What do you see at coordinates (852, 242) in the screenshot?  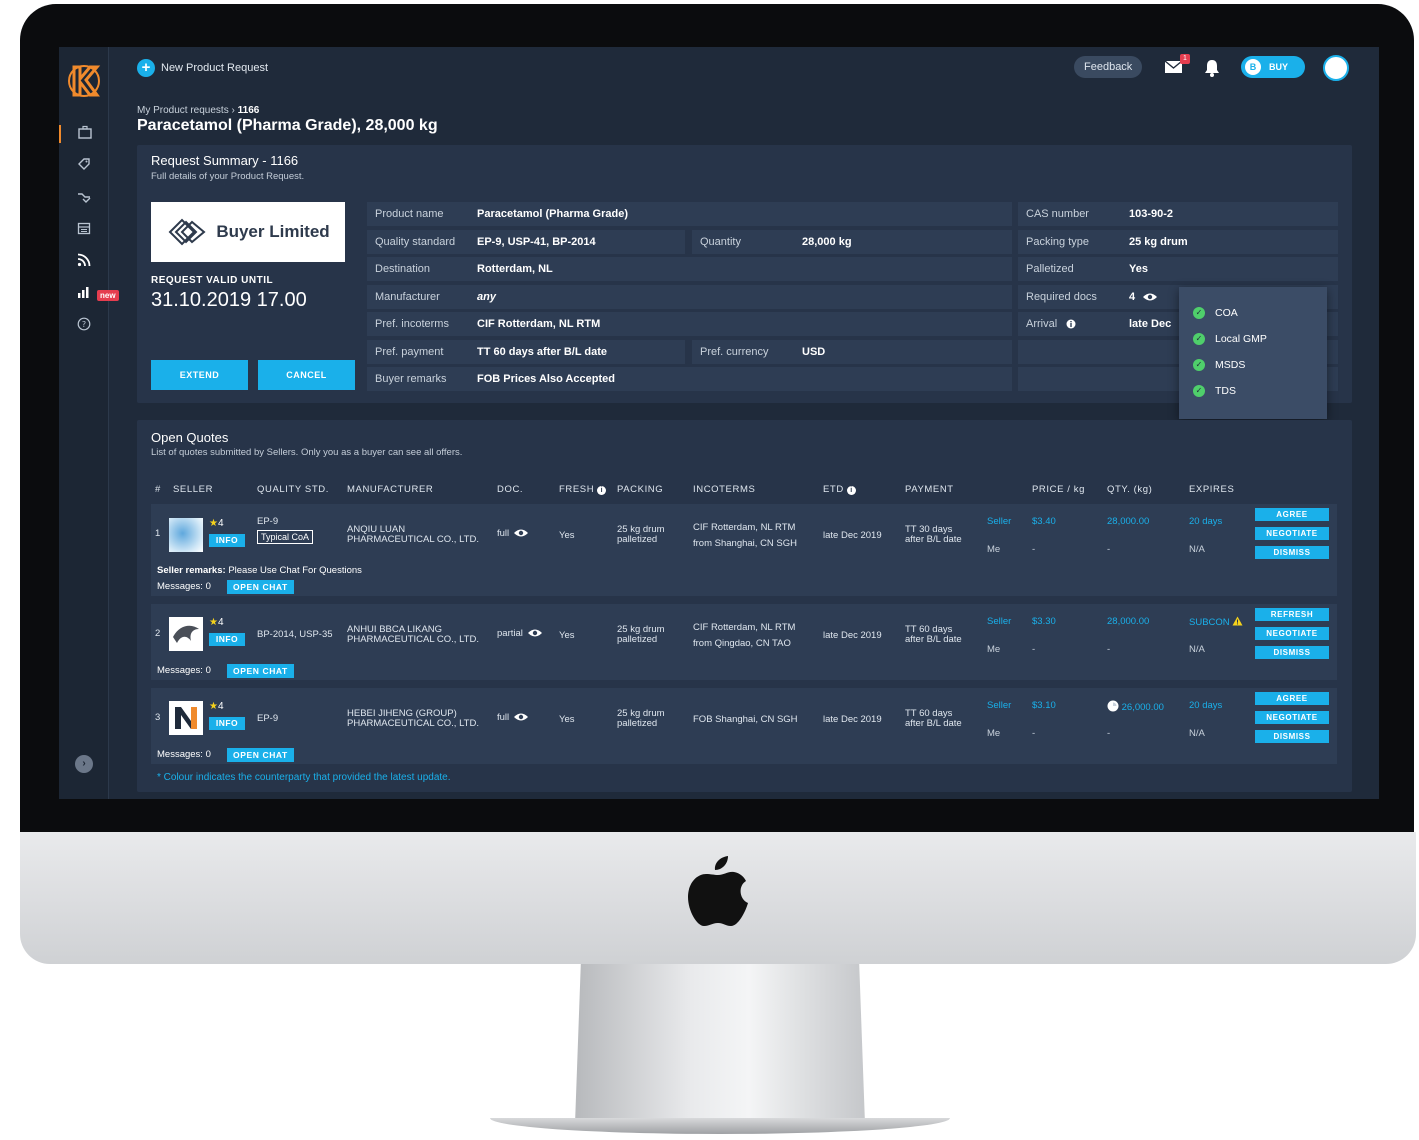 I see `field-quantity: Quantity 28,000 kg` at bounding box center [852, 242].